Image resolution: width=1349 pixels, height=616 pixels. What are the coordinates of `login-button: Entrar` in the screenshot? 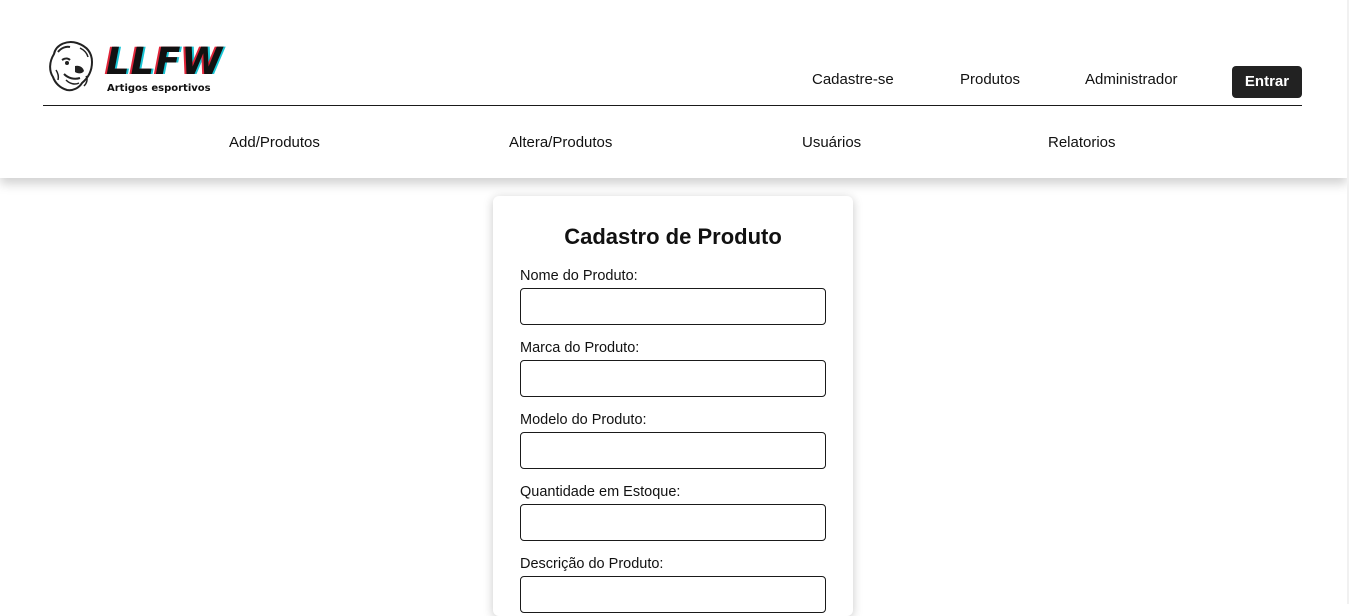 It's located at (1267, 82).